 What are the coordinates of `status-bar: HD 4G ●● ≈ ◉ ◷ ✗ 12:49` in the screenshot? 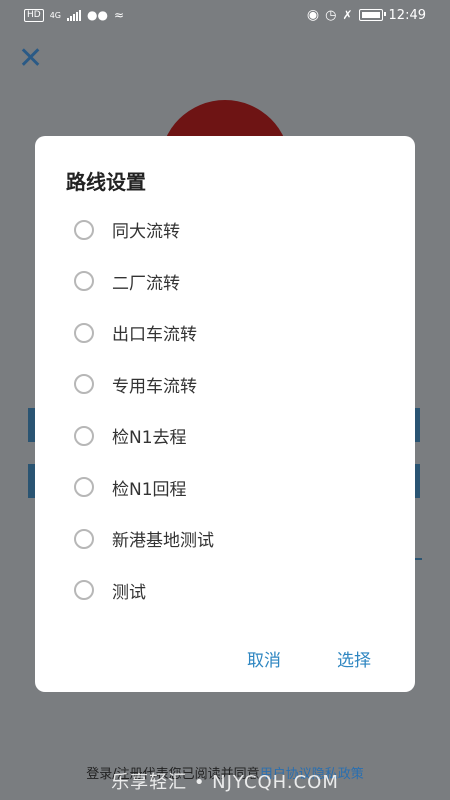 It's located at (225, 15).